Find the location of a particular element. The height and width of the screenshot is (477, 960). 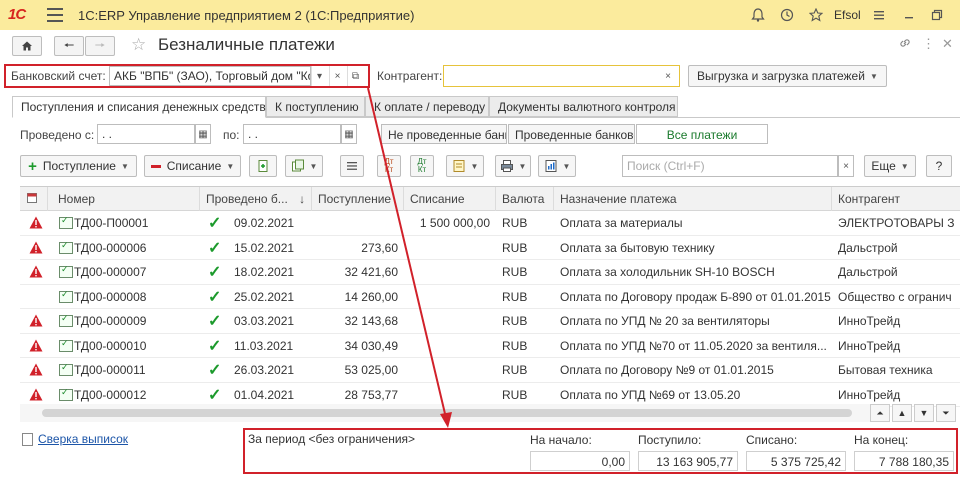

cell-counterparty: ЭЛЕКТРОТОВАРЫ З is located at coordinates (896, 223).